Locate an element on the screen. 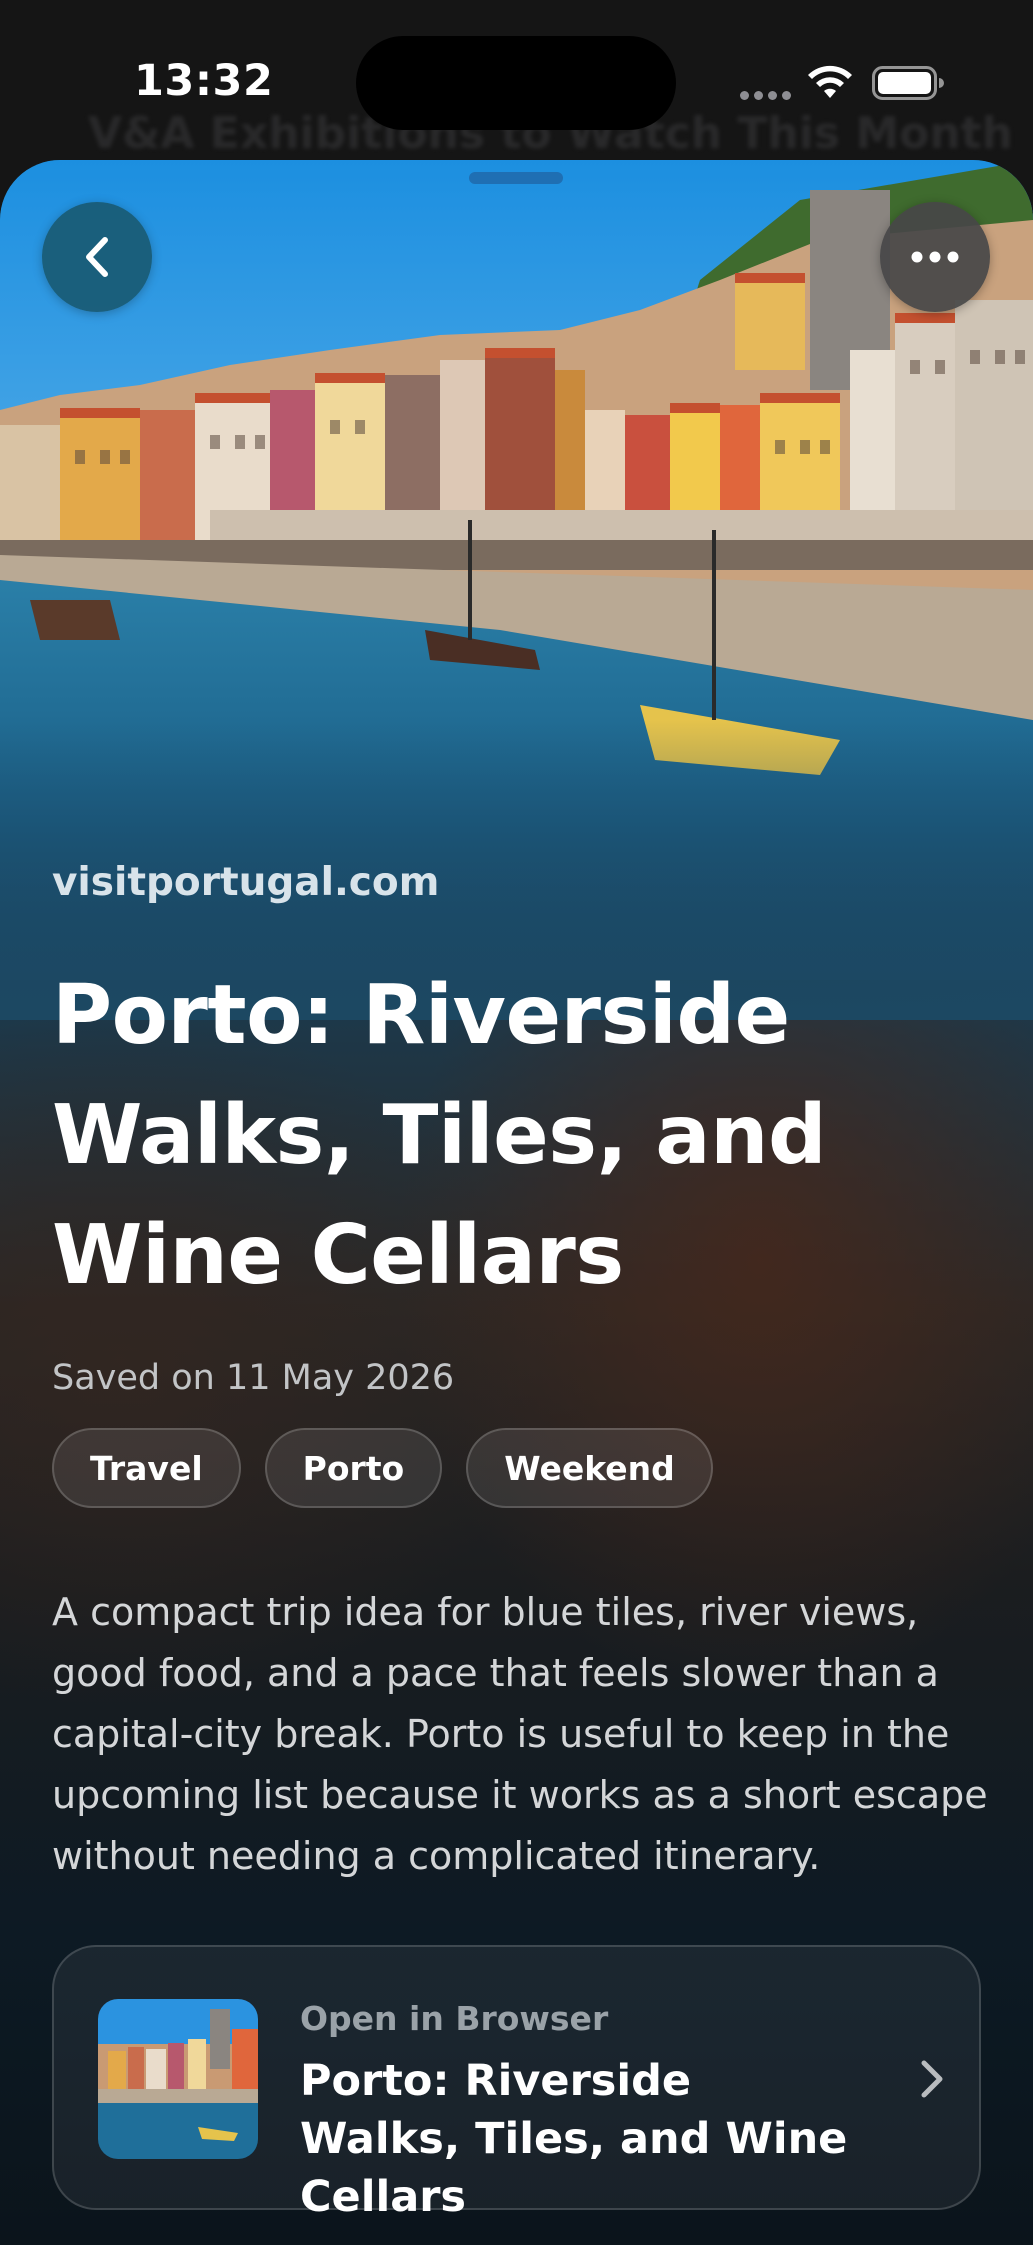  chevron-right-icon is located at coordinates (932, 2079).